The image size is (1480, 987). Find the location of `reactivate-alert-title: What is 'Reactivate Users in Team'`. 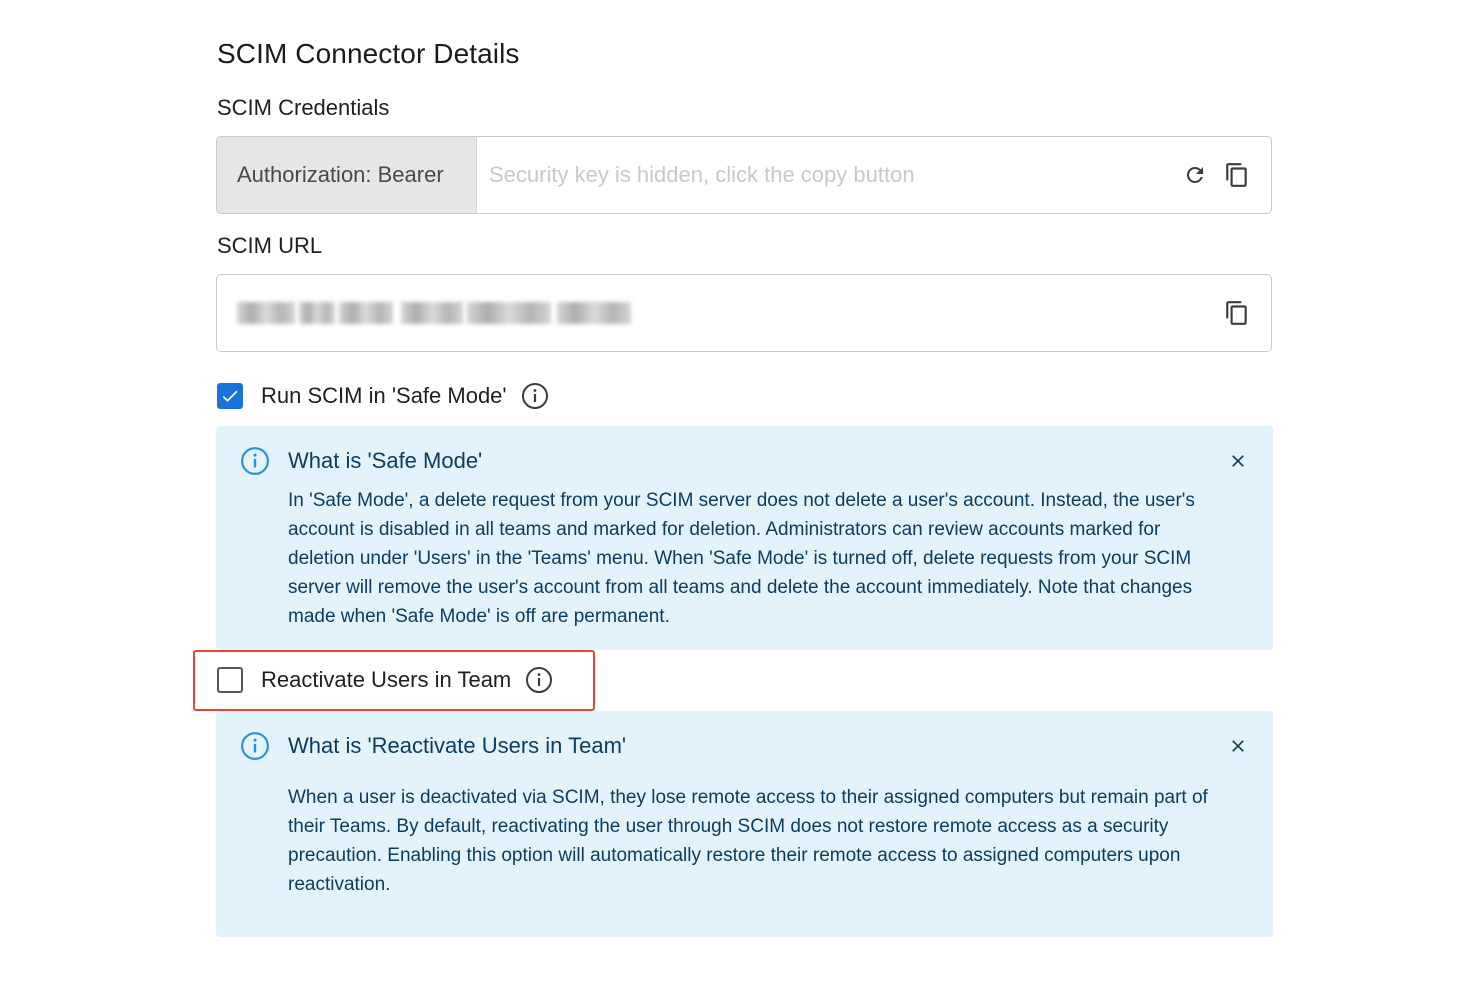

reactivate-alert-title: What is 'Reactivate Users in Team' is located at coordinates (457, 745).